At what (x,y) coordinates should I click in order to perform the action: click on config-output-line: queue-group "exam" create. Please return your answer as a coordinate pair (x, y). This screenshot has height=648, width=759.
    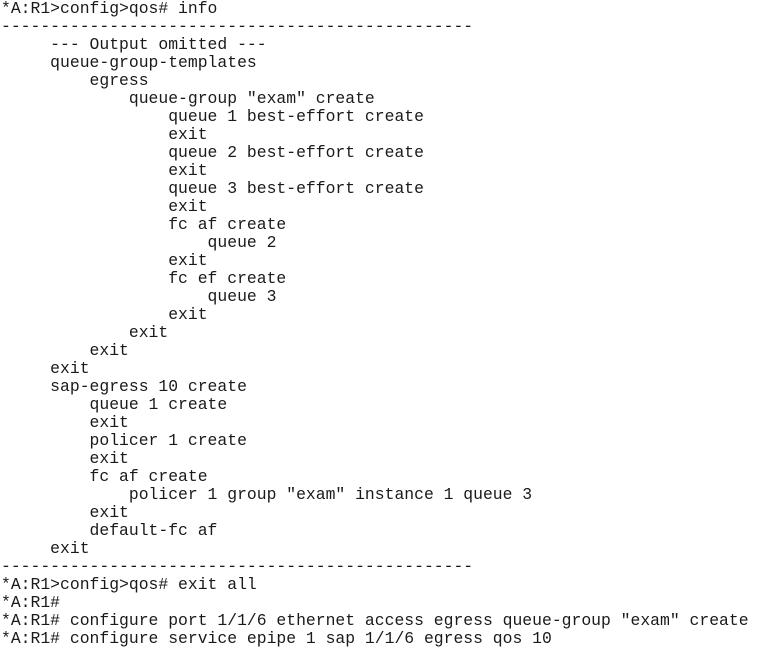
    Looking at the image, I should click on (188, 98).